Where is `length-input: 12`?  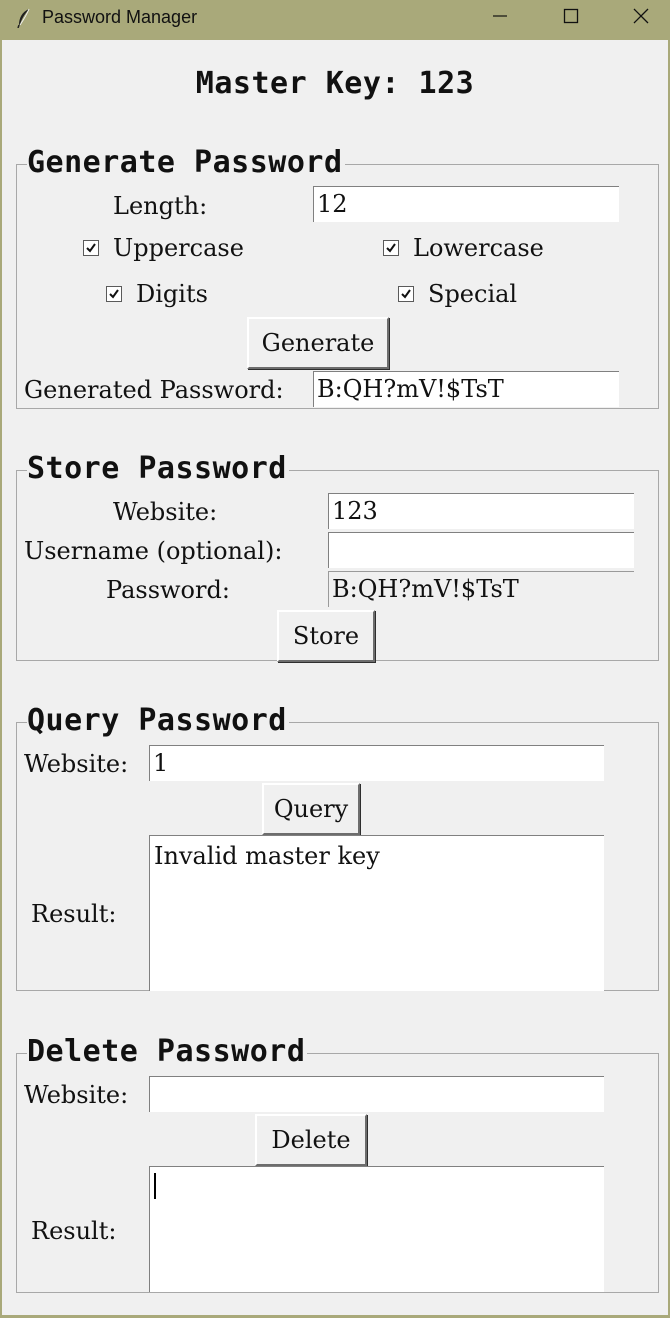 length-input: 12 is located at coordinates (466, 204).